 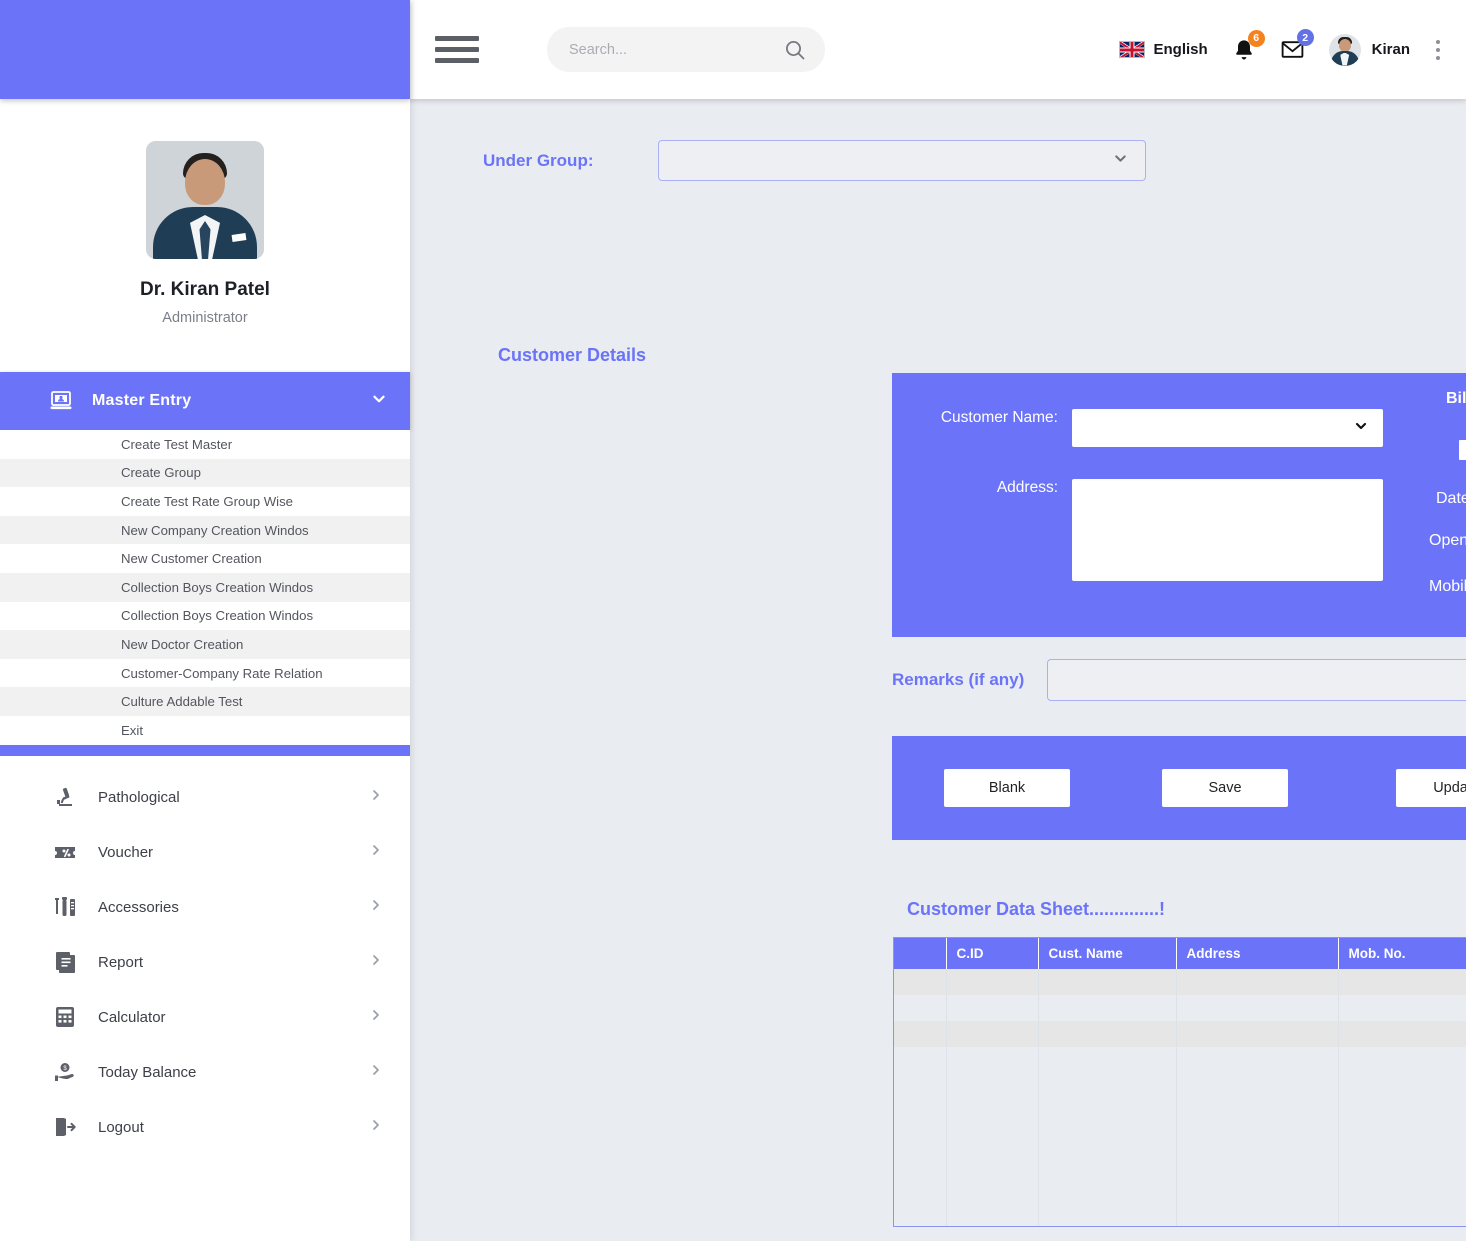 I want to click on submenu-item: Culture Addable Test, so click(x=205, y=701).